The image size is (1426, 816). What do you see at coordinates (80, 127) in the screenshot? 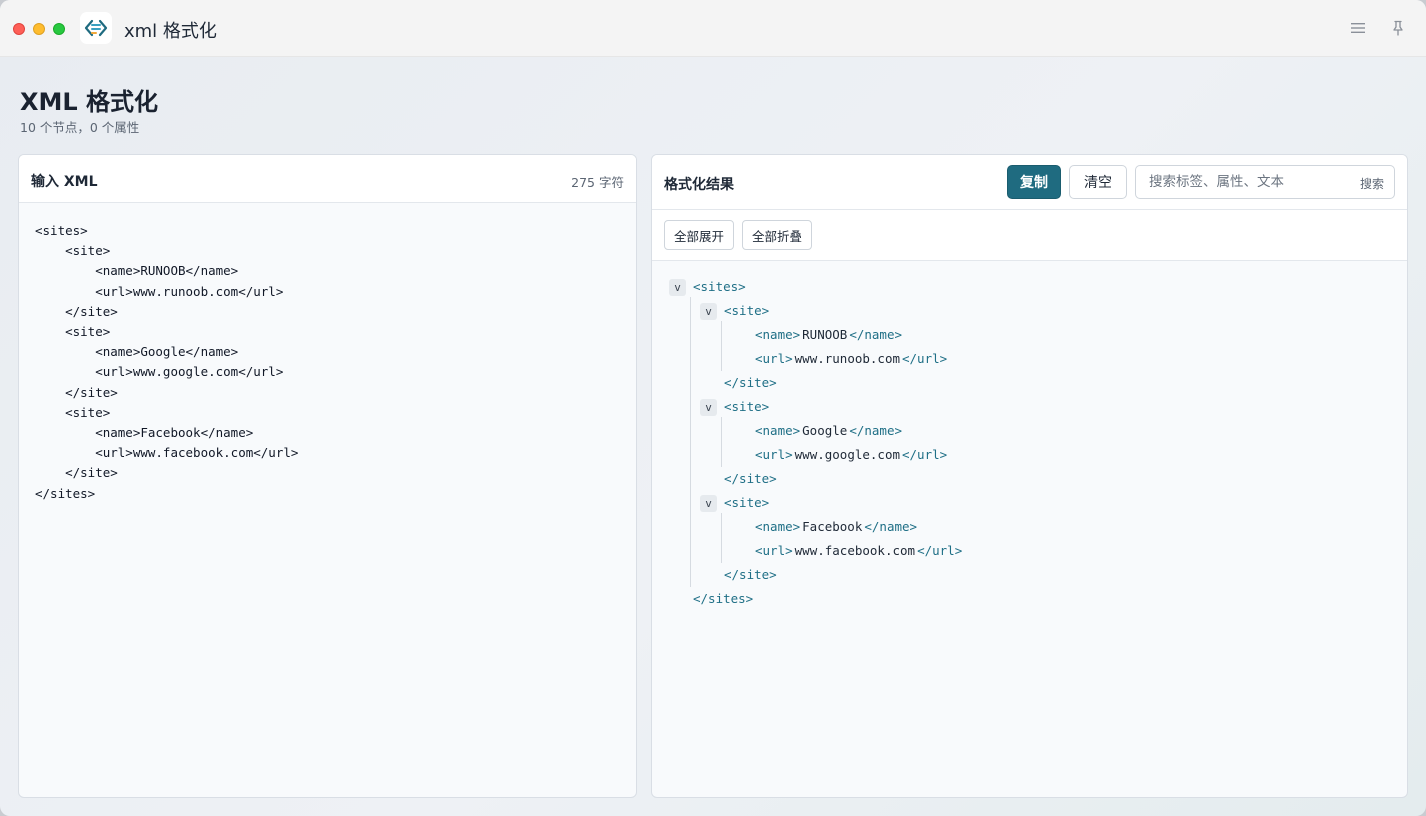
I see `page-subtitle: 10 个节点，0 个属性` at bounding box center [80, 127].